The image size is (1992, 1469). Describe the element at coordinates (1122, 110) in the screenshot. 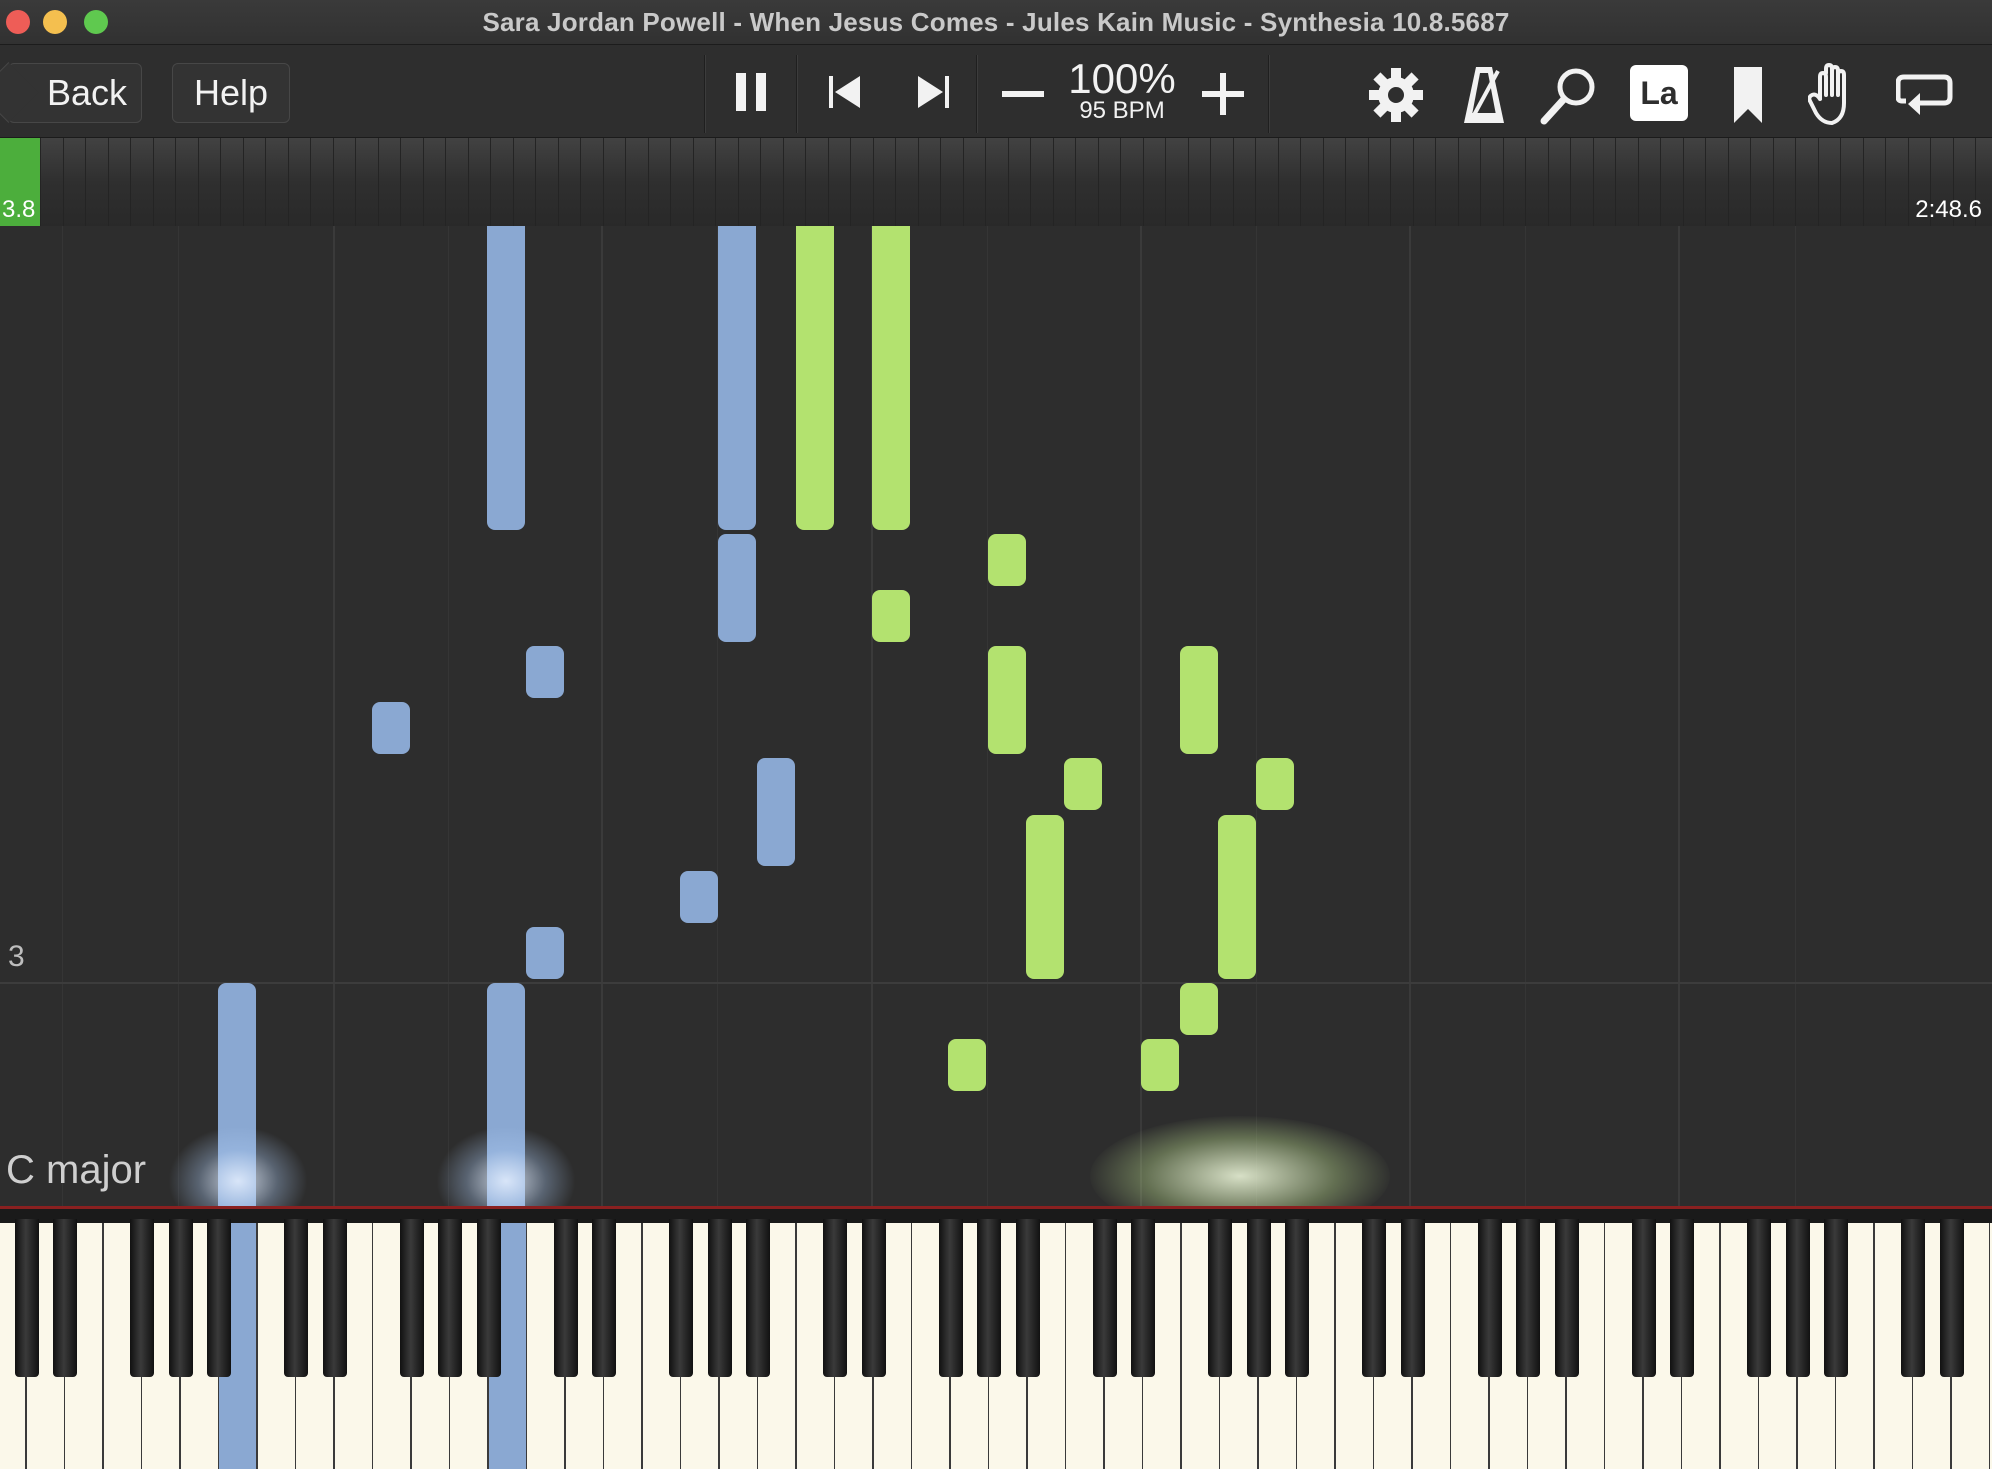

I see `tempo-readout: 95 BPM` at that location.